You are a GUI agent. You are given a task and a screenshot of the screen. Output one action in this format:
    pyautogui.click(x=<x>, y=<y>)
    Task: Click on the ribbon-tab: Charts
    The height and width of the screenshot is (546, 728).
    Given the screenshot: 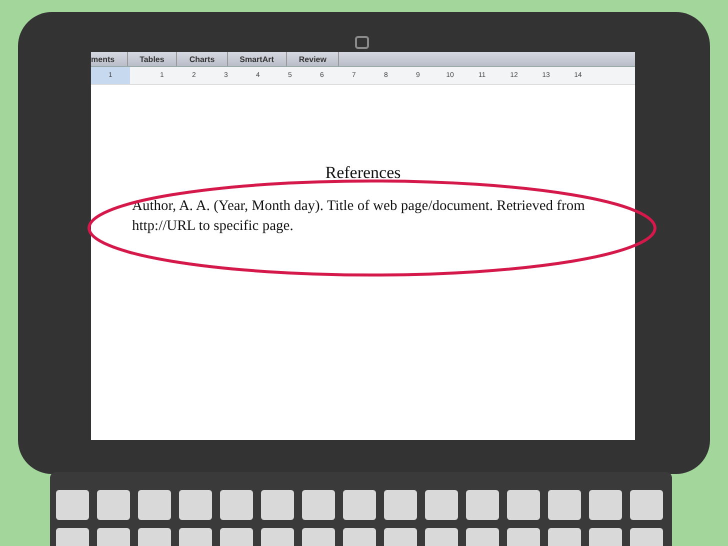 What is the action you would take?
    pyautogui.click(x=202, y=59)
    